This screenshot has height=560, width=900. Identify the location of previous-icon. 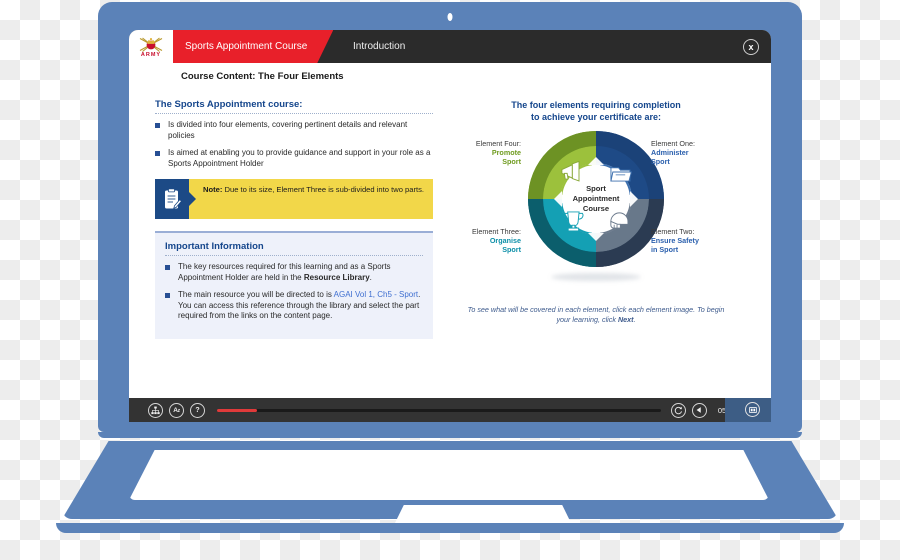
(699, 410).